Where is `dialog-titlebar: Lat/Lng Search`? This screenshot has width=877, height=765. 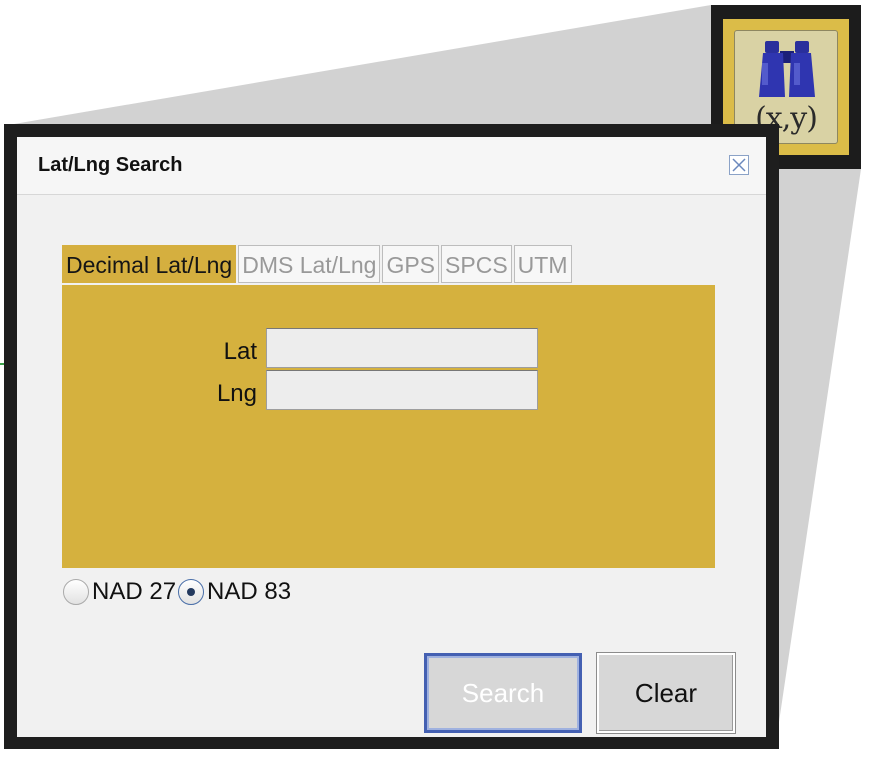
dialog-titlebar: Lat/Lng Search is located at coordinates (391, 166).